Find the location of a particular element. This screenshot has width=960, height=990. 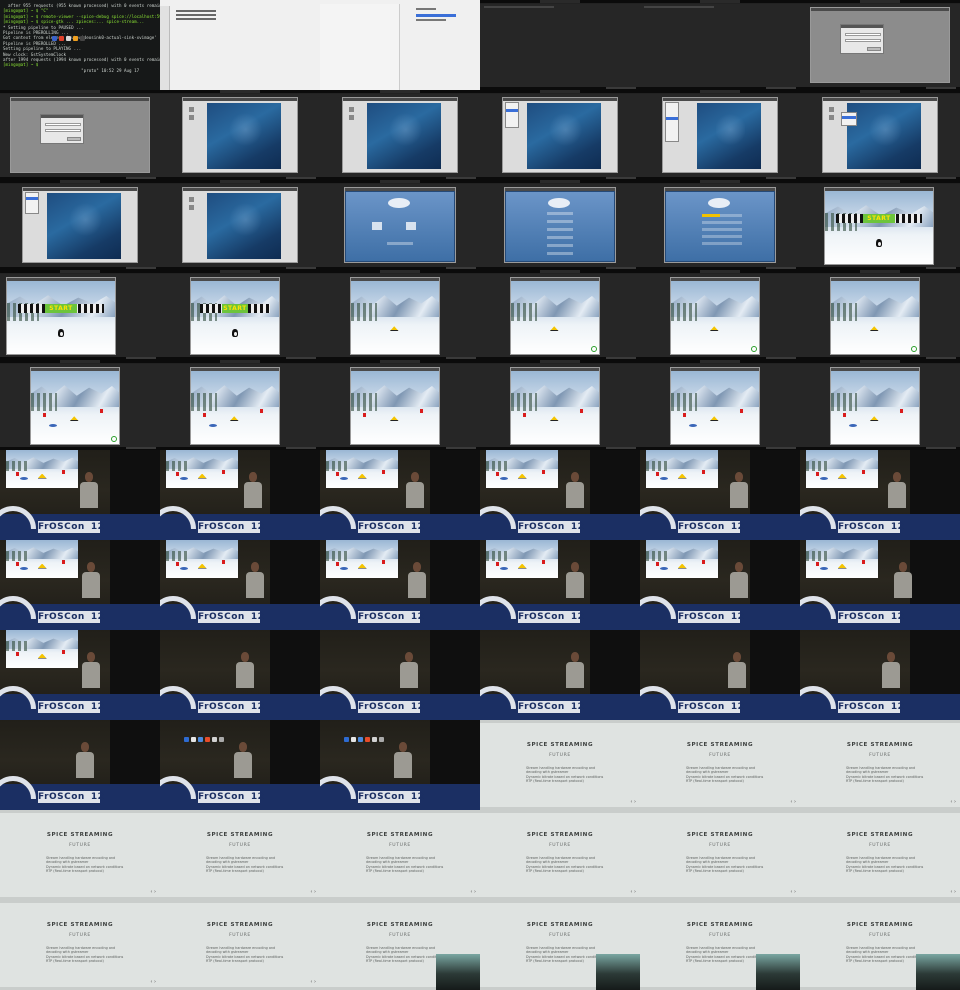

slide-nav: ‹ › is located at coordinates (793, 892).